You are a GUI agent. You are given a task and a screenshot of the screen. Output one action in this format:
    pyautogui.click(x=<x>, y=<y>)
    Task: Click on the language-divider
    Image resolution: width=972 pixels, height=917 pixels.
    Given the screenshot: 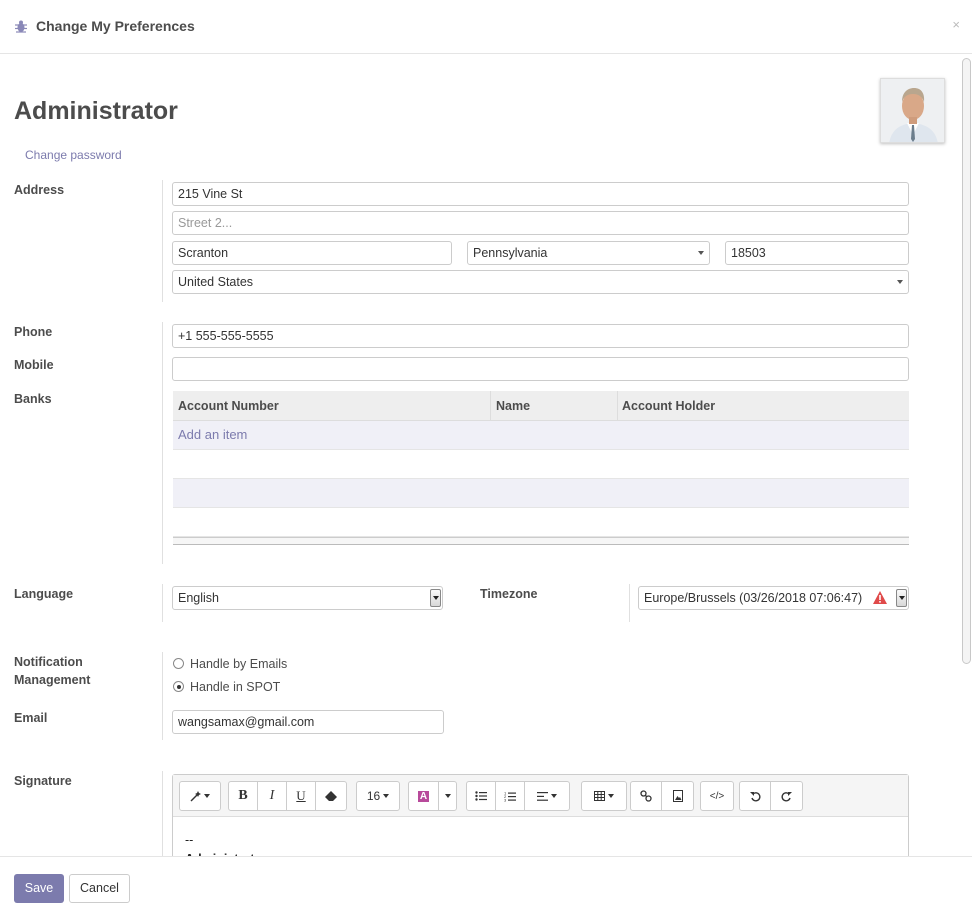 What is the action you would take?
    pyautogui.click(x=162, y=603)
    